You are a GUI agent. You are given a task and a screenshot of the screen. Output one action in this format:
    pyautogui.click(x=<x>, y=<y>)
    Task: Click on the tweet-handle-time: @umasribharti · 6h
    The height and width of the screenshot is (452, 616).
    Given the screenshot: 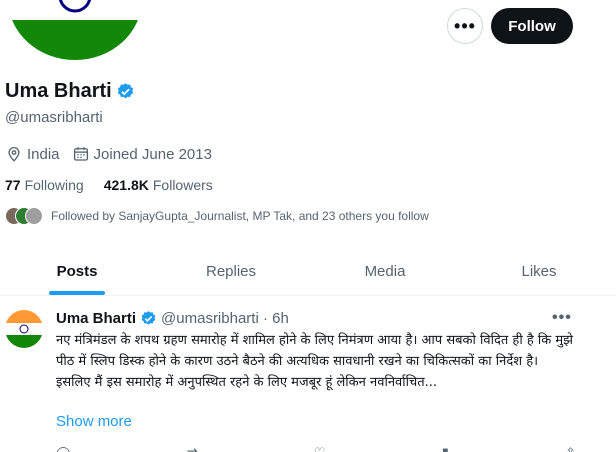 What is the action you would take?
    pyautogui.click(x=225, y=318)
    